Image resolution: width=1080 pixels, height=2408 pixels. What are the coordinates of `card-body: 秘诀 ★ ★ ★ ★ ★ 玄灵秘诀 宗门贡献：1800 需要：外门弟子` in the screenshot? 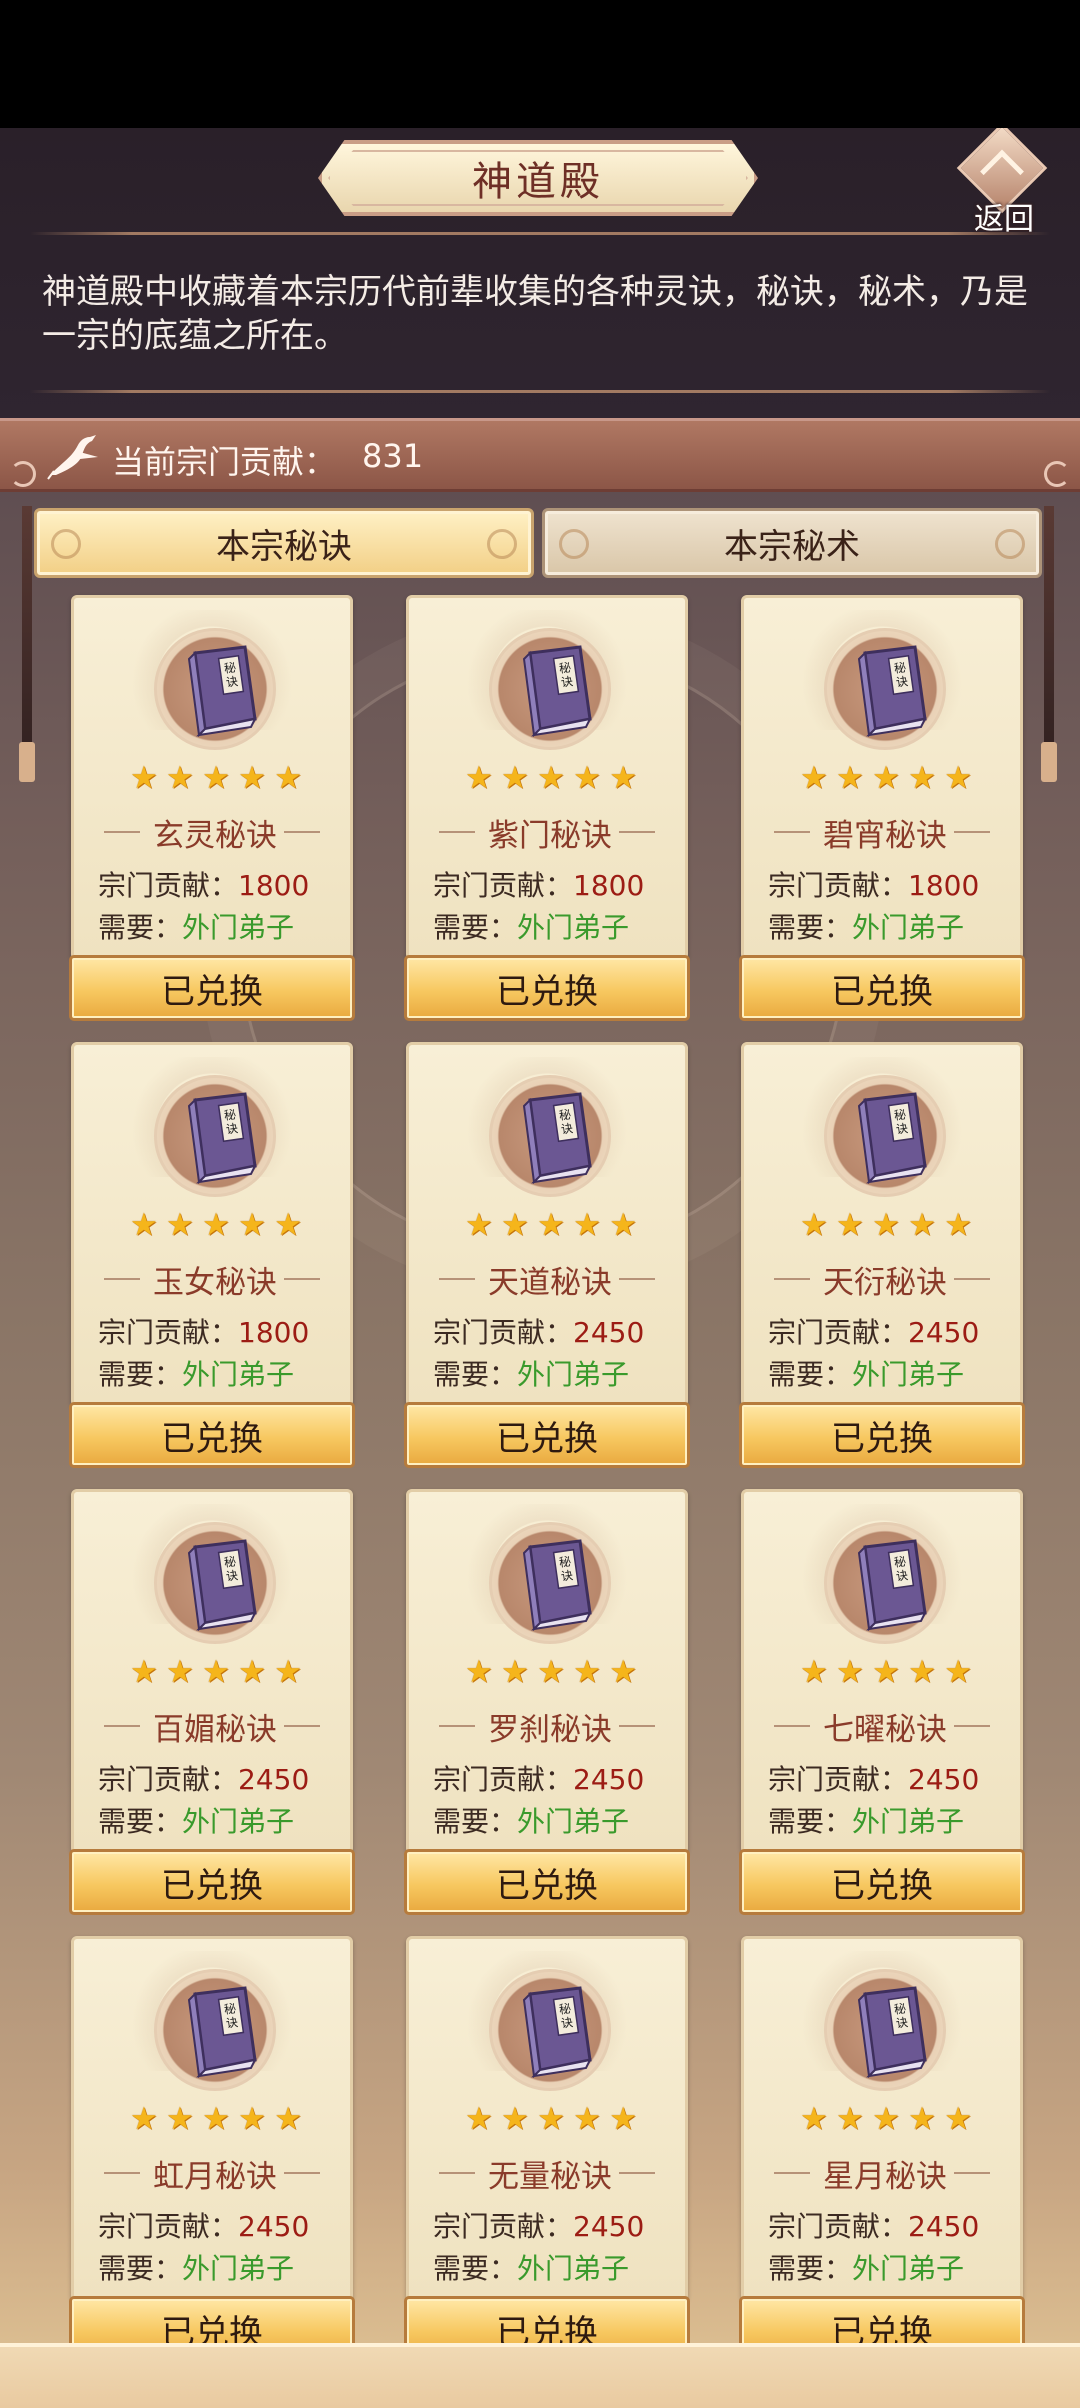 It's located at (212, 777).